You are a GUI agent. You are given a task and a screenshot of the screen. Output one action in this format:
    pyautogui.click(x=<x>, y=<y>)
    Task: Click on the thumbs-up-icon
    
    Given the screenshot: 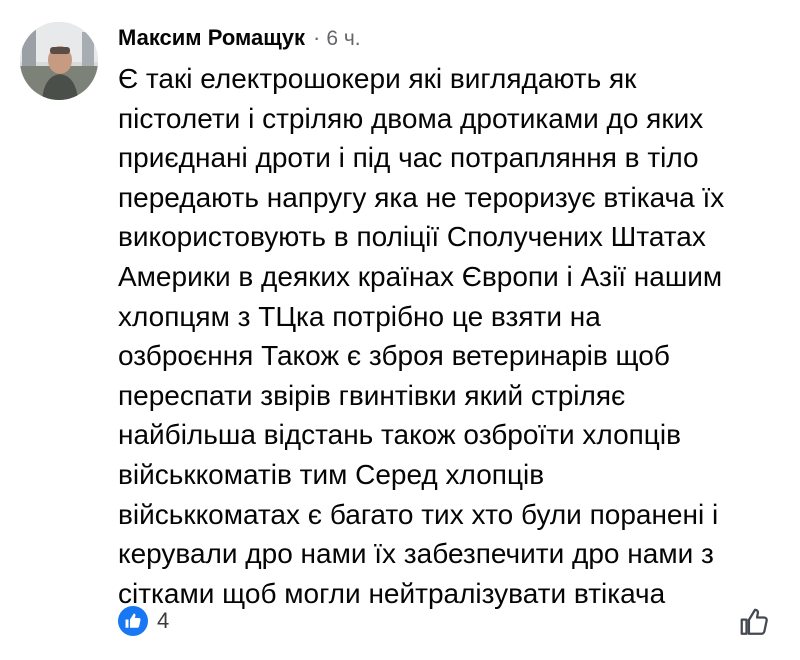 What is the action you would take?
    pyautogui.click(x=133, y=621)
    